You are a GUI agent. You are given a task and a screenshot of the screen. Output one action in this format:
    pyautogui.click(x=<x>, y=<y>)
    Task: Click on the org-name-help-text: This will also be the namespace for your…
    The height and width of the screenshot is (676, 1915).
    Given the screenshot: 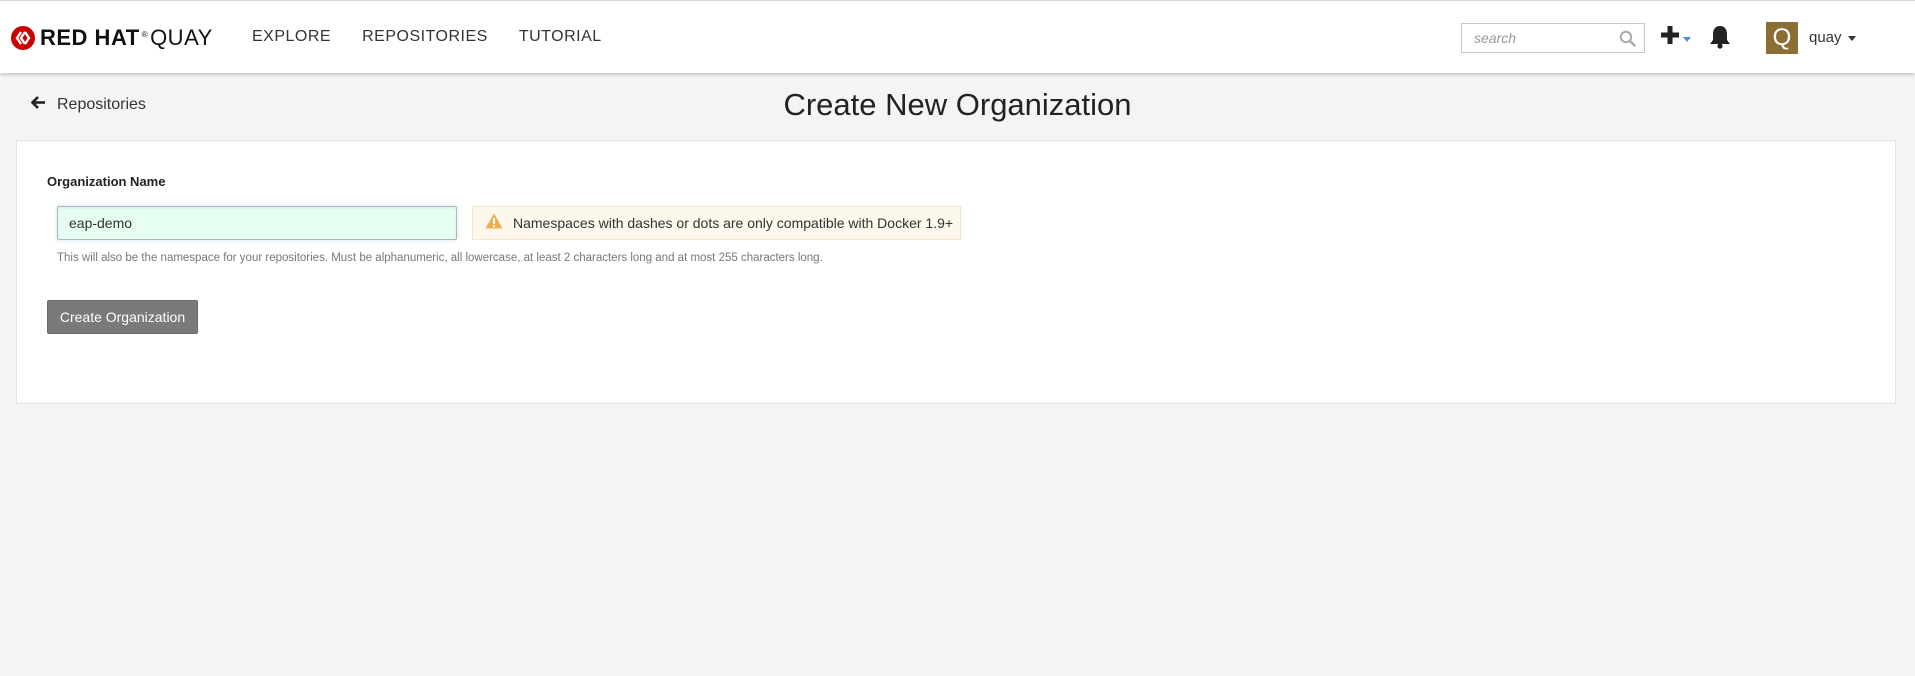 What is the action you would take?
    pyautogui.click(x=440, y=258)
    